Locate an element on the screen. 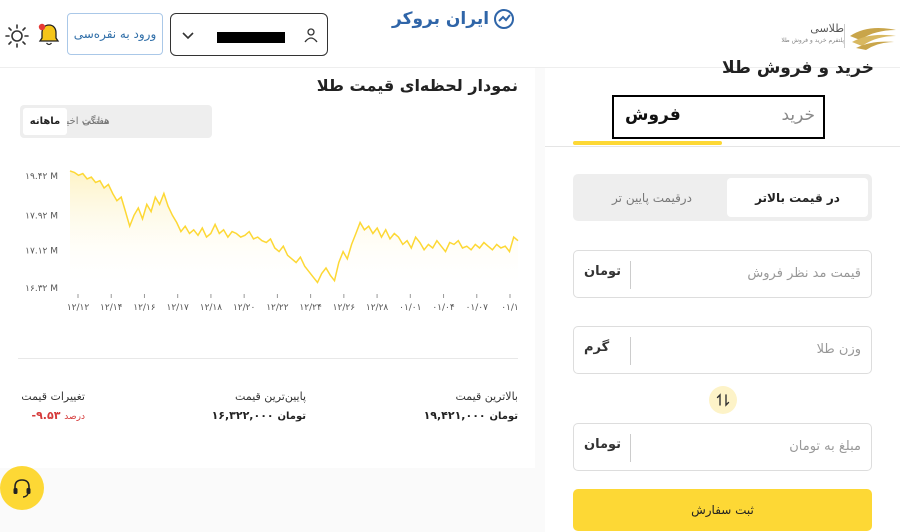 This screenshot has width=900, height=532. swap-icon is located at coordinates (723, 400).